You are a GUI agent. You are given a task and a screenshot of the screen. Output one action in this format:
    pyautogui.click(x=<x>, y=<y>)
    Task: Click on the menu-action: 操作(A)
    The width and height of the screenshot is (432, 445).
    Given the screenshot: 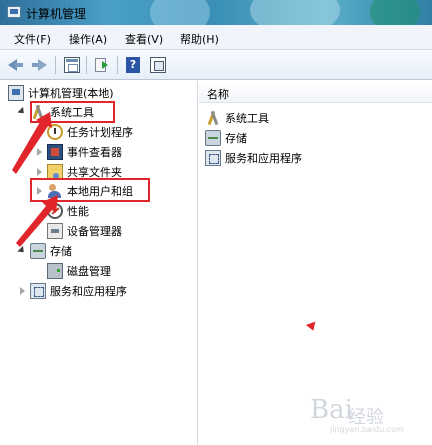 What is the action you would take?
    pyautogui.click(x=88, y=39)
    